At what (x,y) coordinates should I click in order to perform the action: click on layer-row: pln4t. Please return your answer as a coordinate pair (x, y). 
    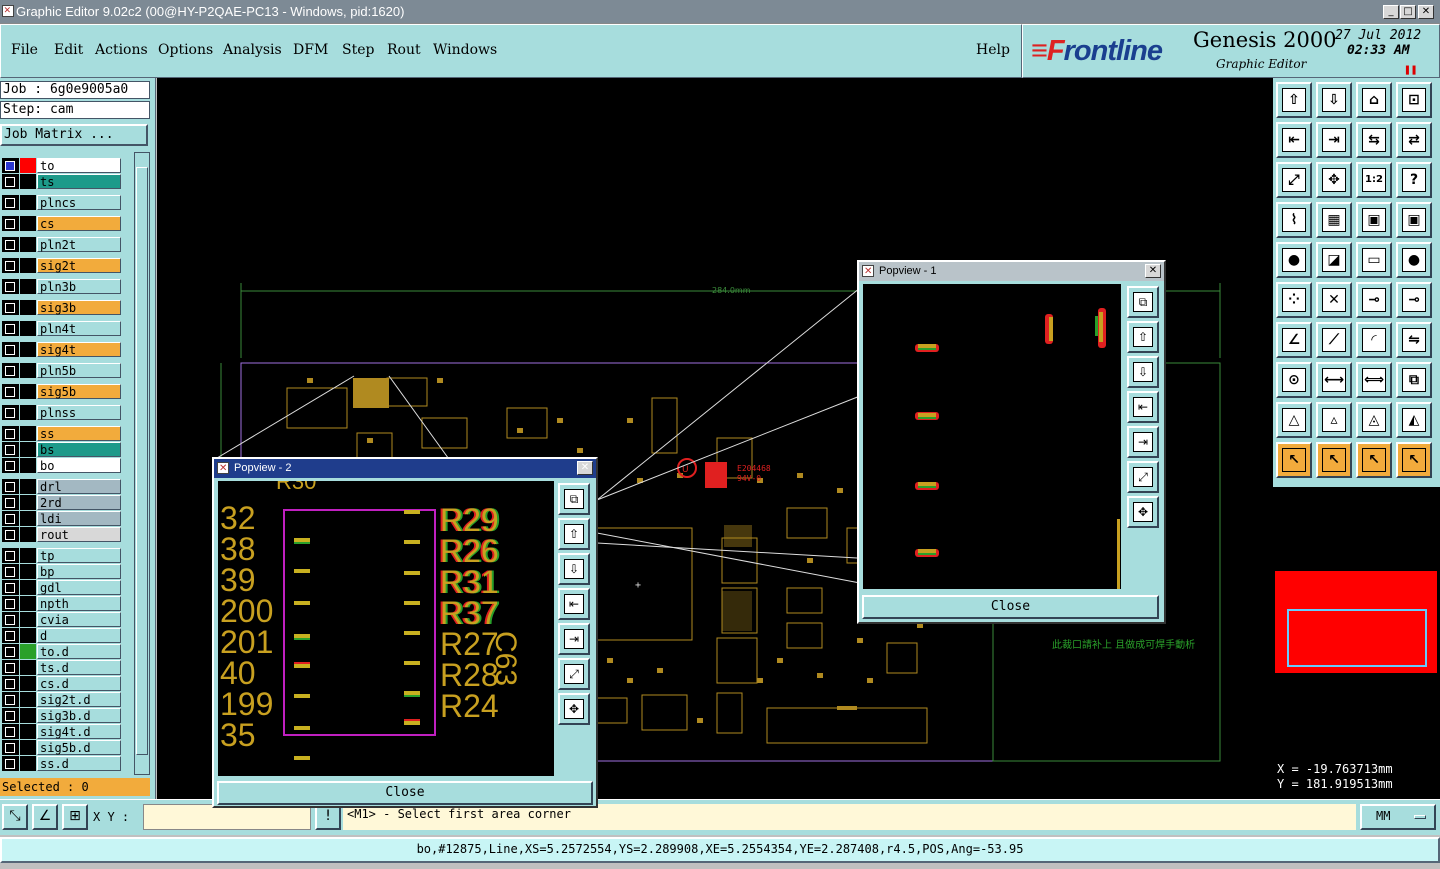
    Looking at the image, I should click on (61, 328).